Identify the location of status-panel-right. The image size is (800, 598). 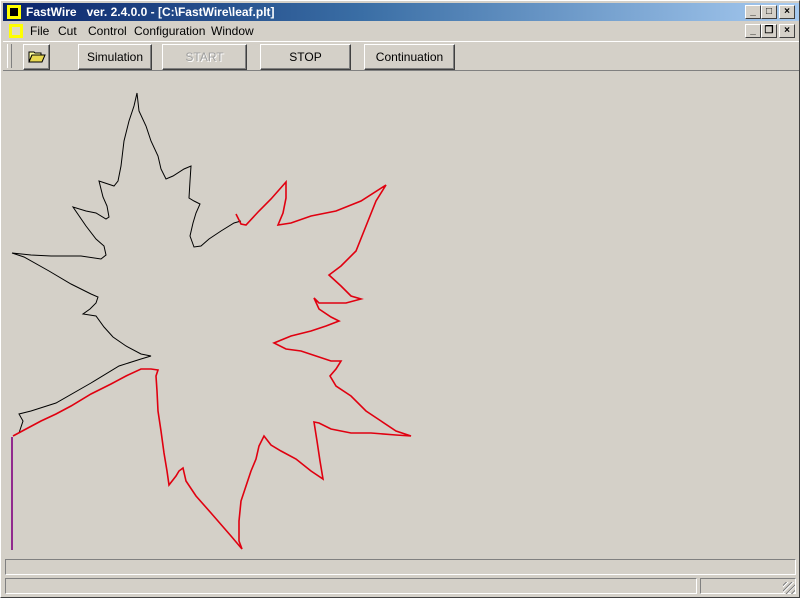
(748, 586).